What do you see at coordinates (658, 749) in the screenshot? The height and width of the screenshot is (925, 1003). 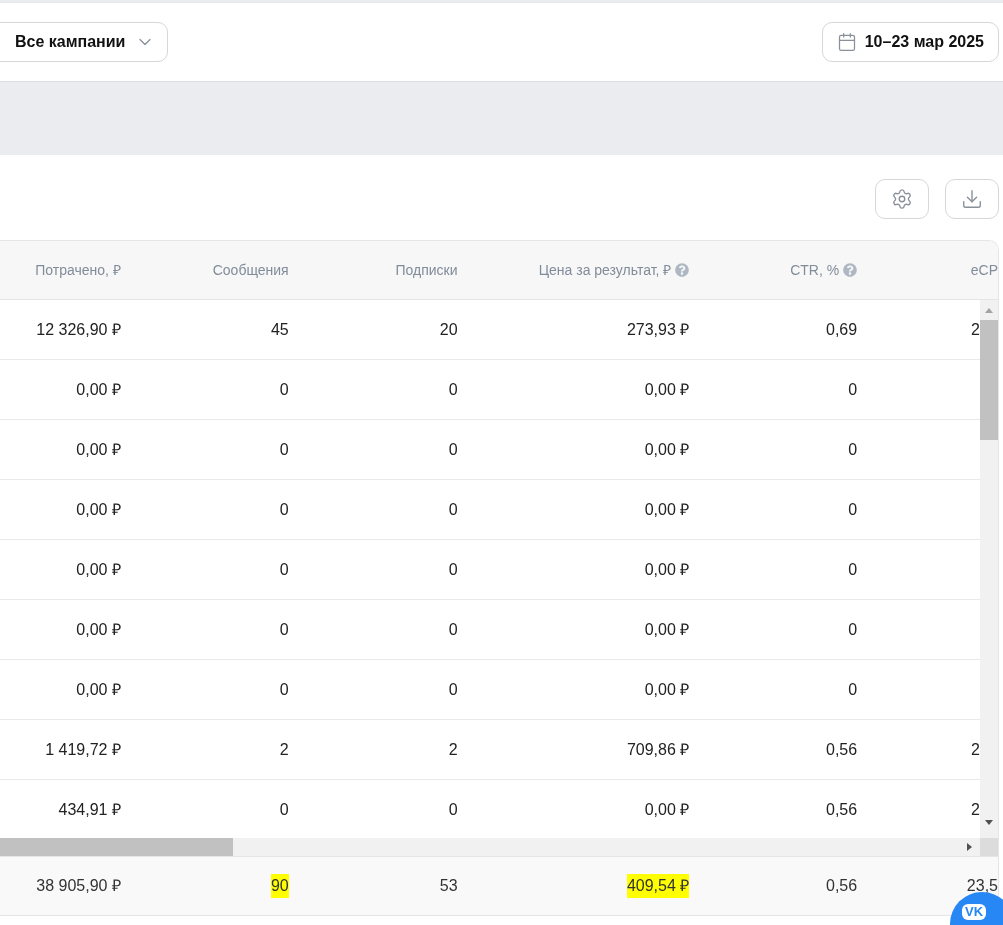 I see `table-cell-text: 709,86 ₽` at bounding box center [658, 749].